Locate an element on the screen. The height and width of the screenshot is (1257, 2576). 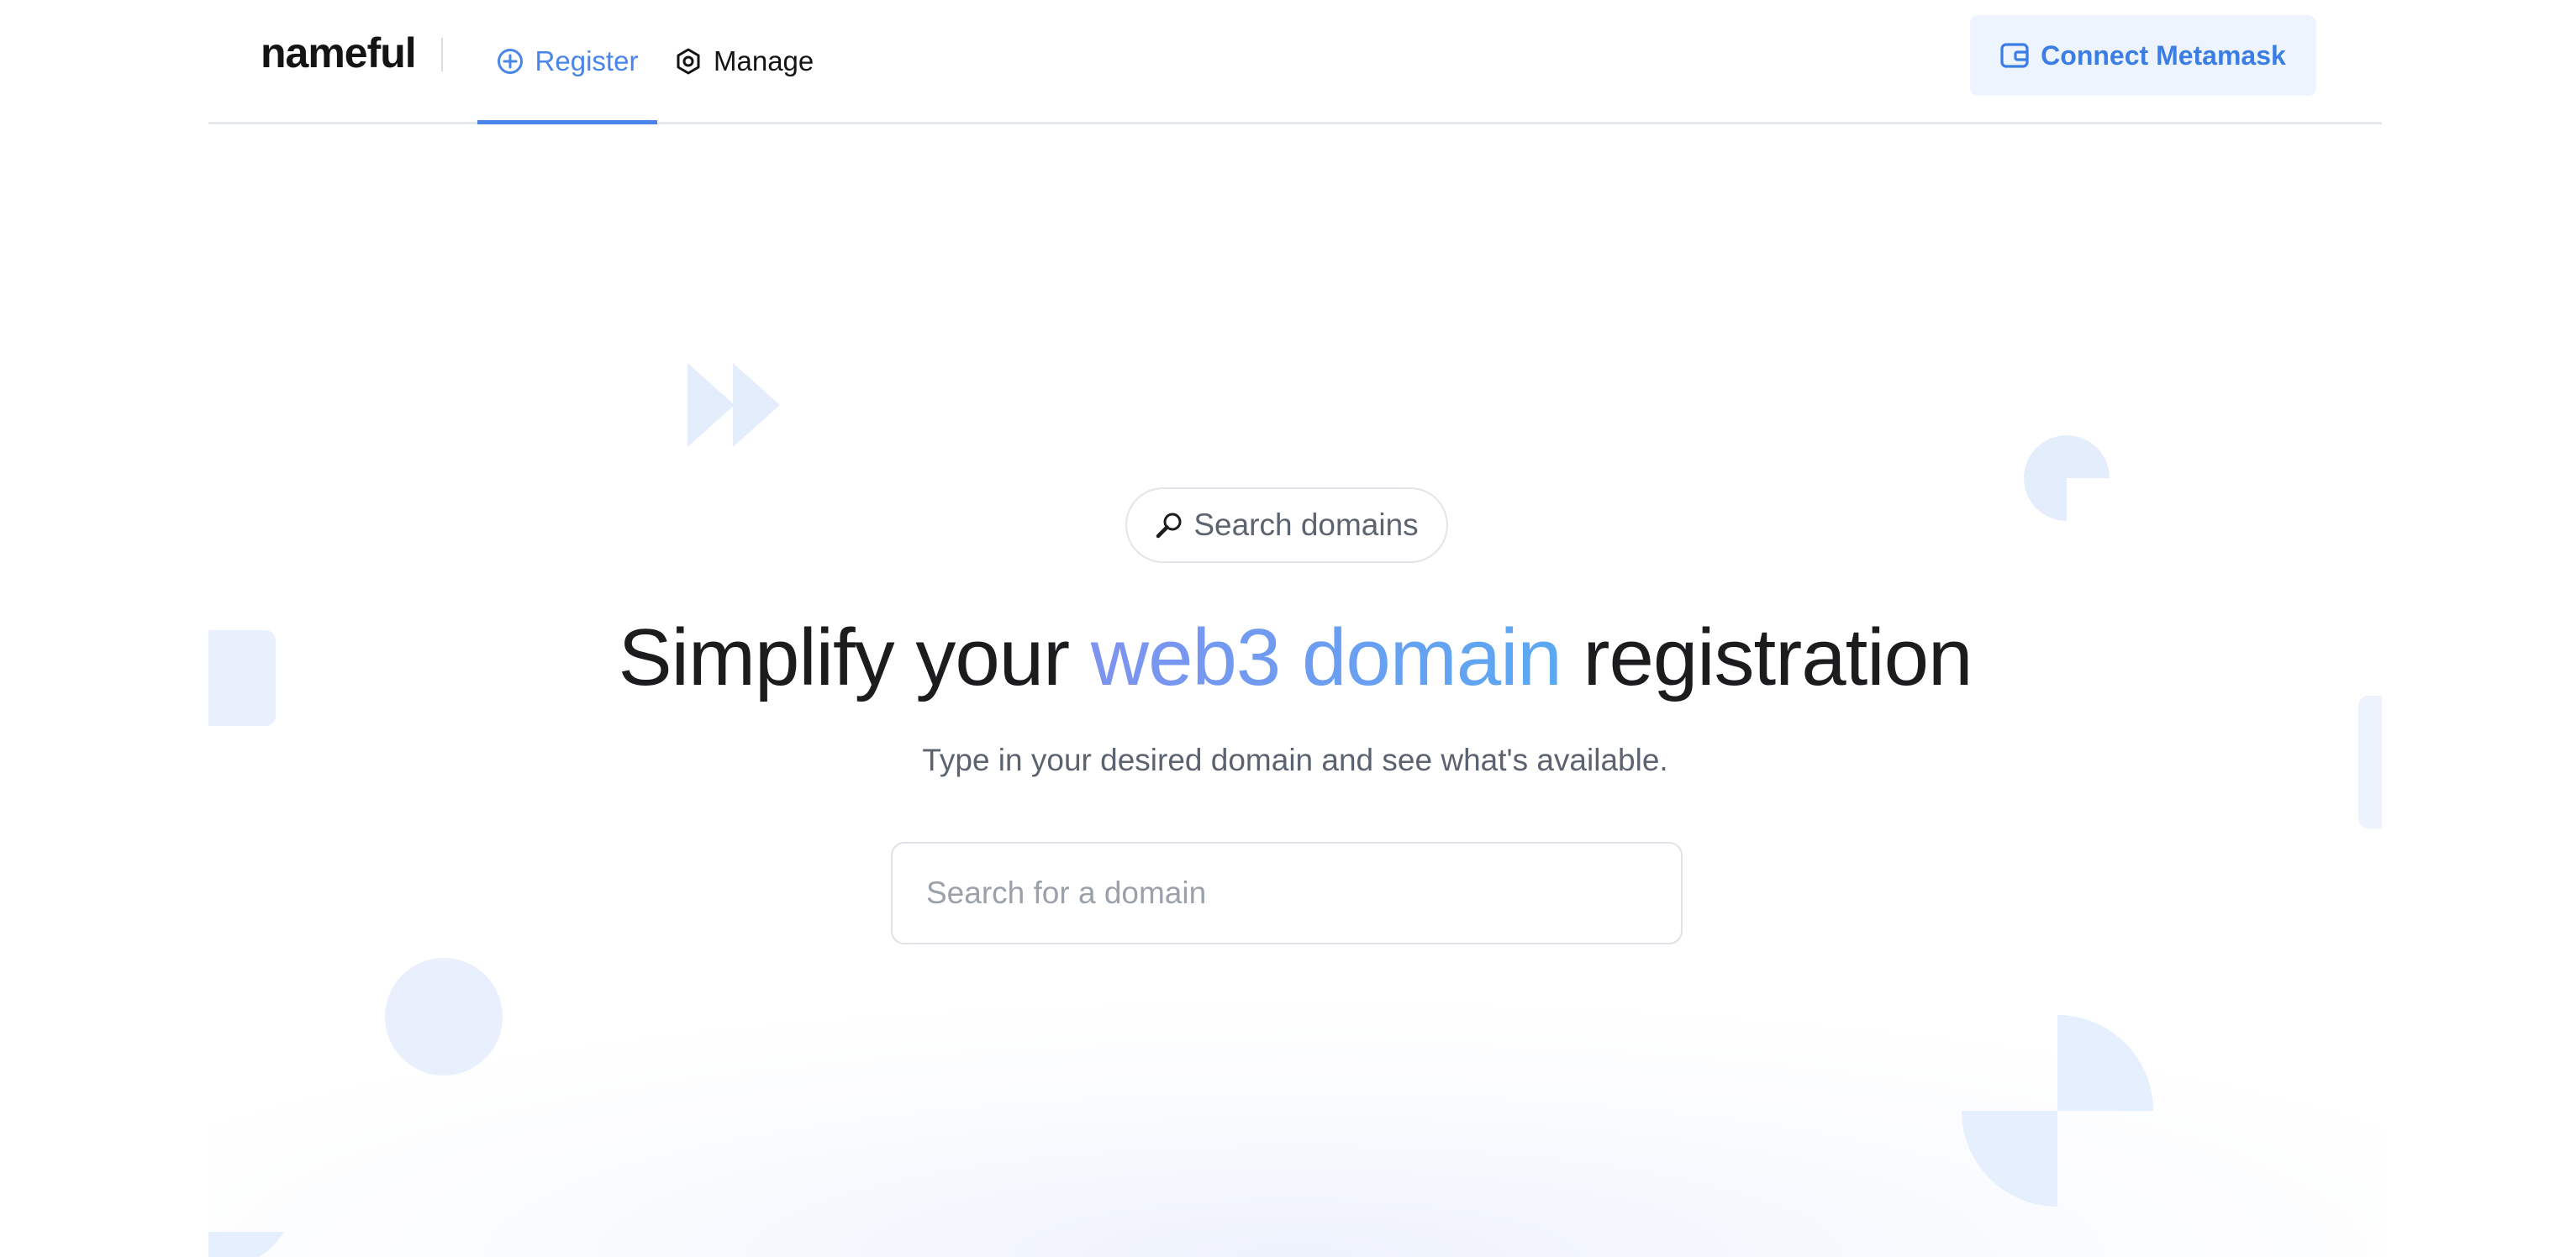
page-title-accent: web3 domain is located at coordinates (1326, 657).